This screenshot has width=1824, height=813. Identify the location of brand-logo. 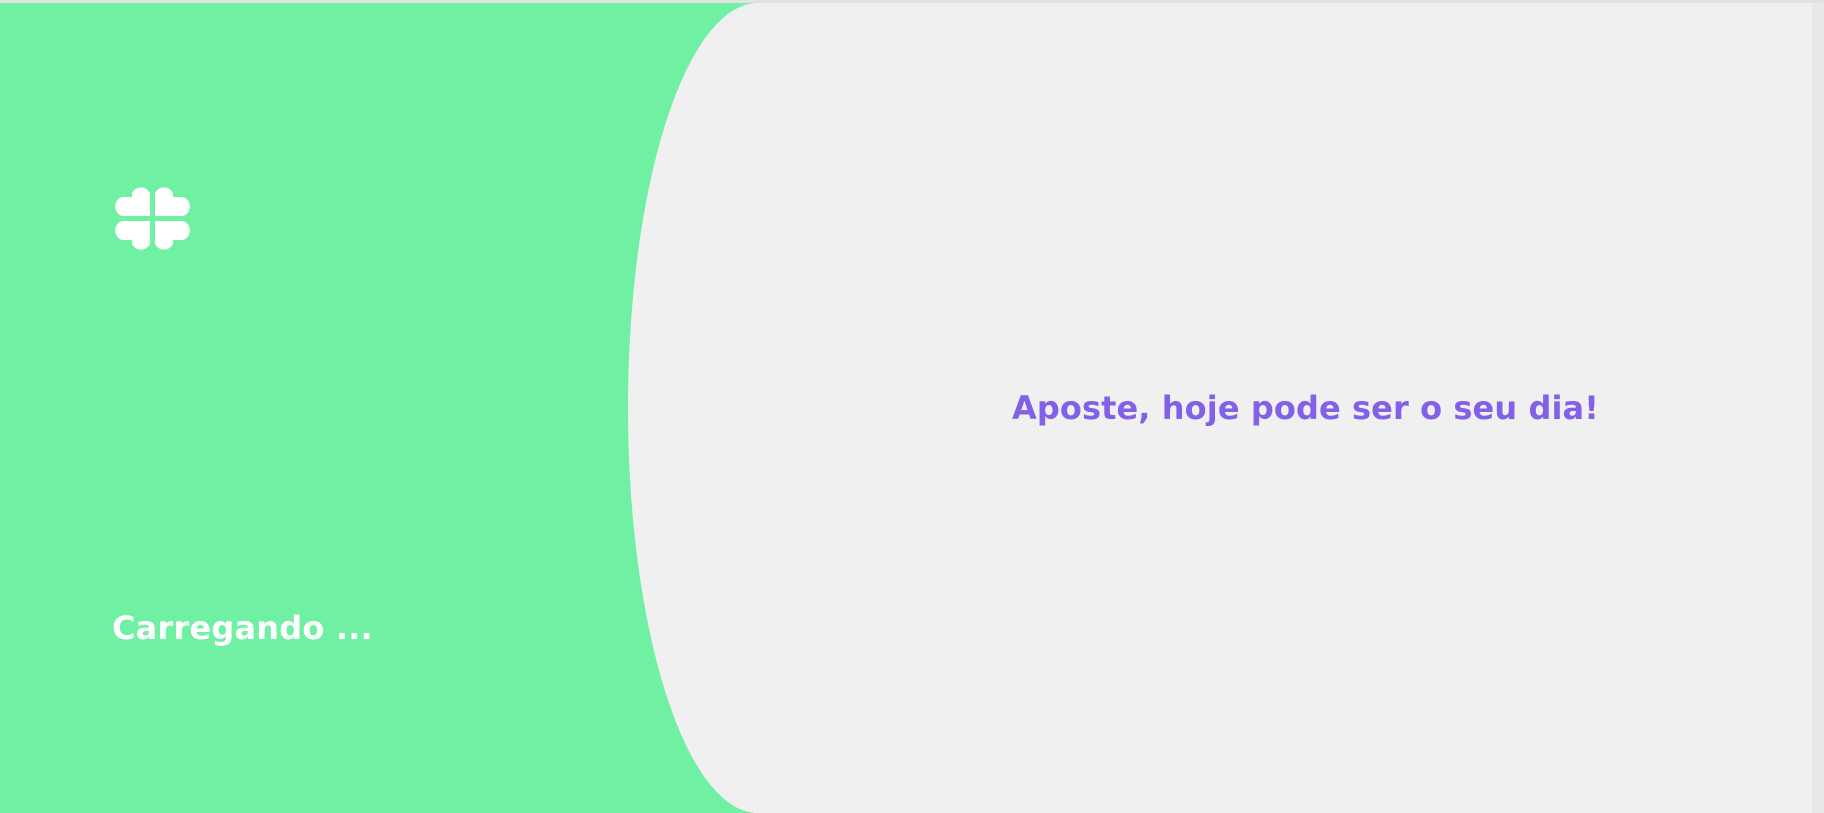
(152, 223).